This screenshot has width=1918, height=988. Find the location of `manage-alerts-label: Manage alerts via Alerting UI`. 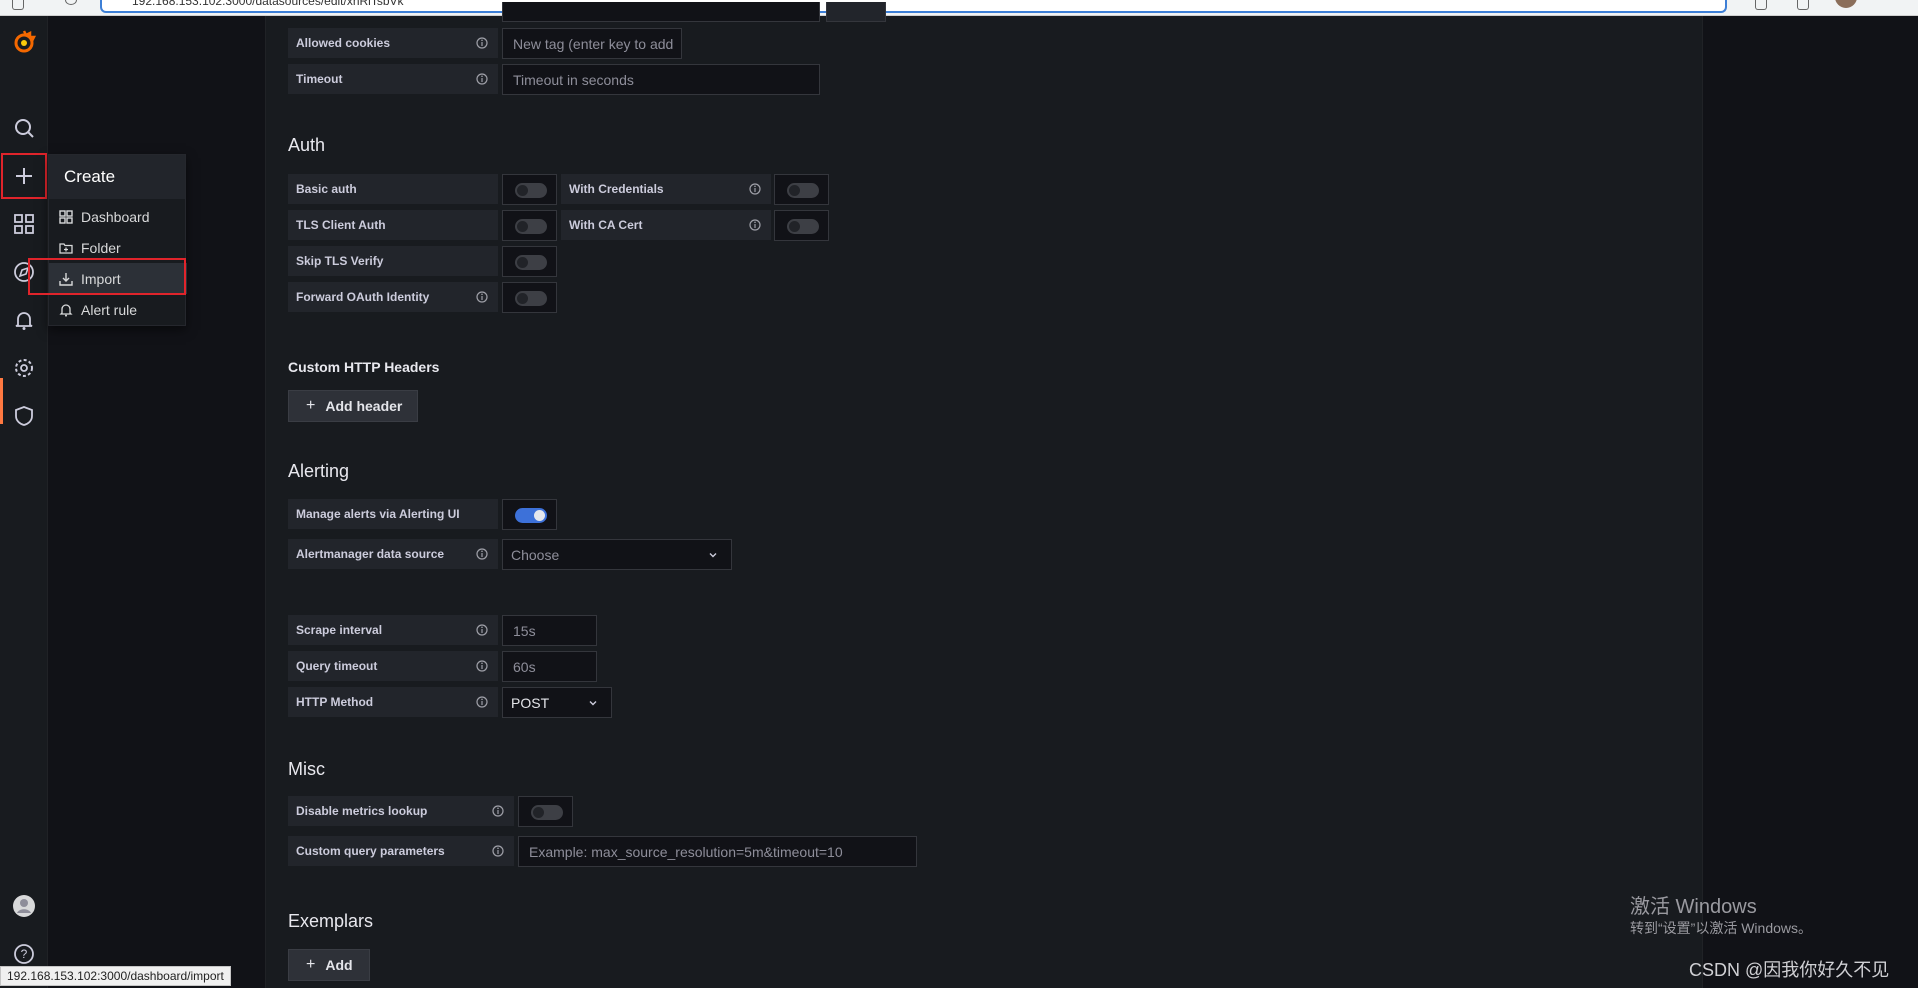

manage-alerts-label: Manage alerts via Alerting UI is located at coordinates (393, 514).